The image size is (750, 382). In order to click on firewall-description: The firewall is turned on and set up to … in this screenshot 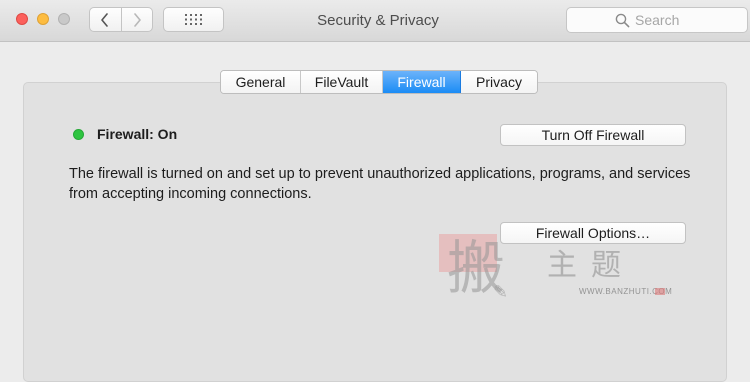, I will do `click(380, 184)`.